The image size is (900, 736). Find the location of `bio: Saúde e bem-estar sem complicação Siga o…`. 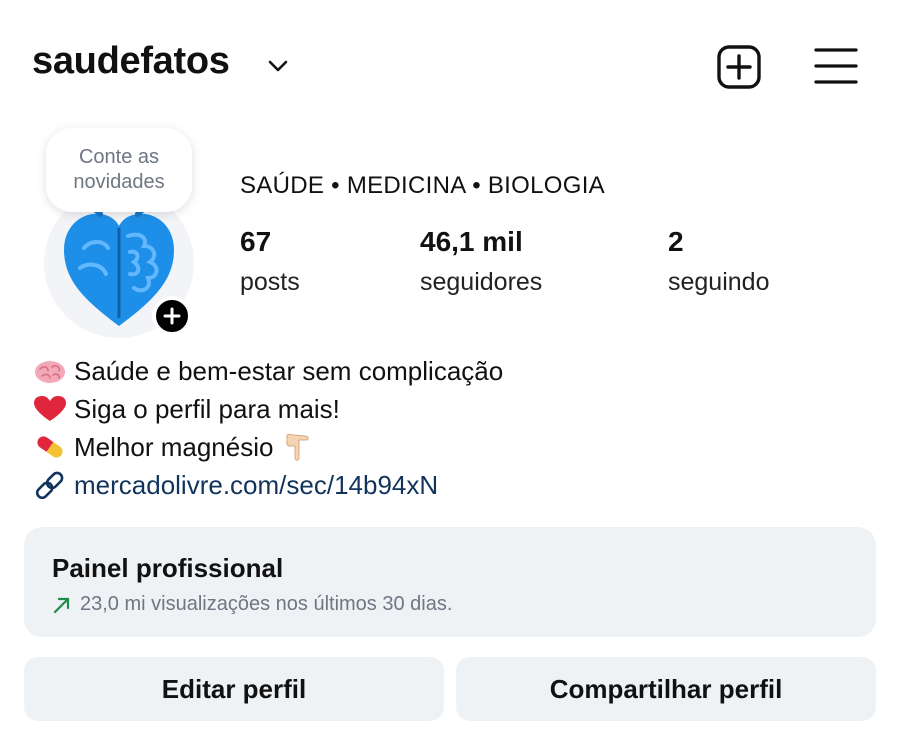

bio: Saúde e bem-estar sem complicação Siga o… is located at coordinates (267, 428).